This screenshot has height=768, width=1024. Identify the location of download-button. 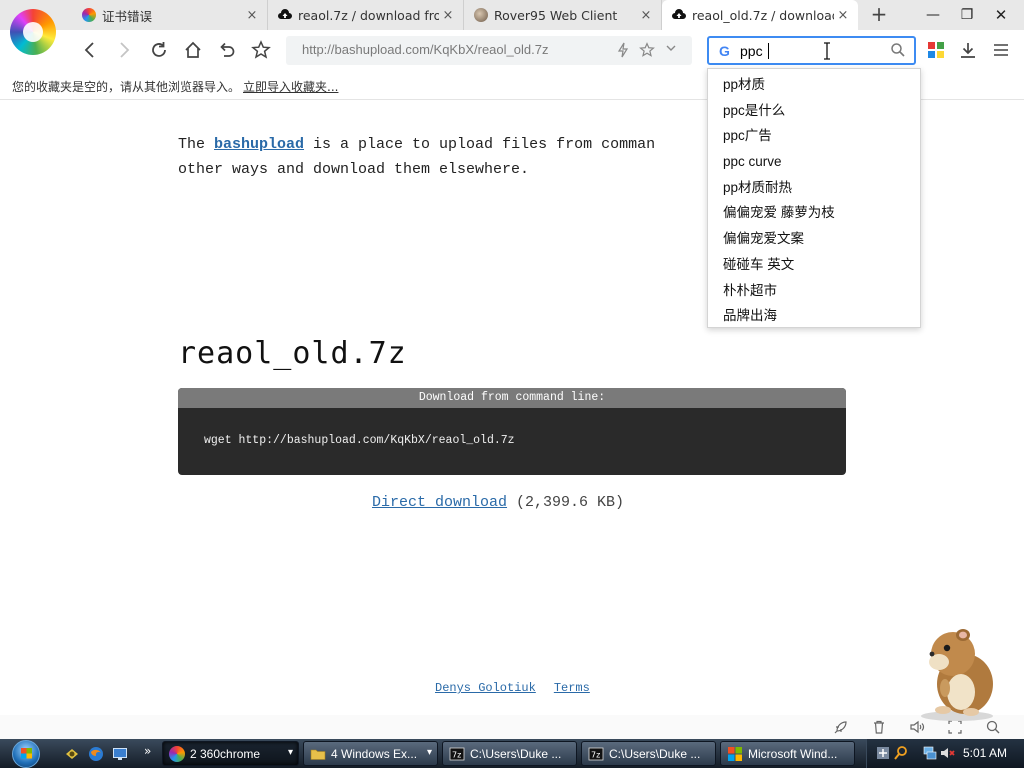
(968, 50).